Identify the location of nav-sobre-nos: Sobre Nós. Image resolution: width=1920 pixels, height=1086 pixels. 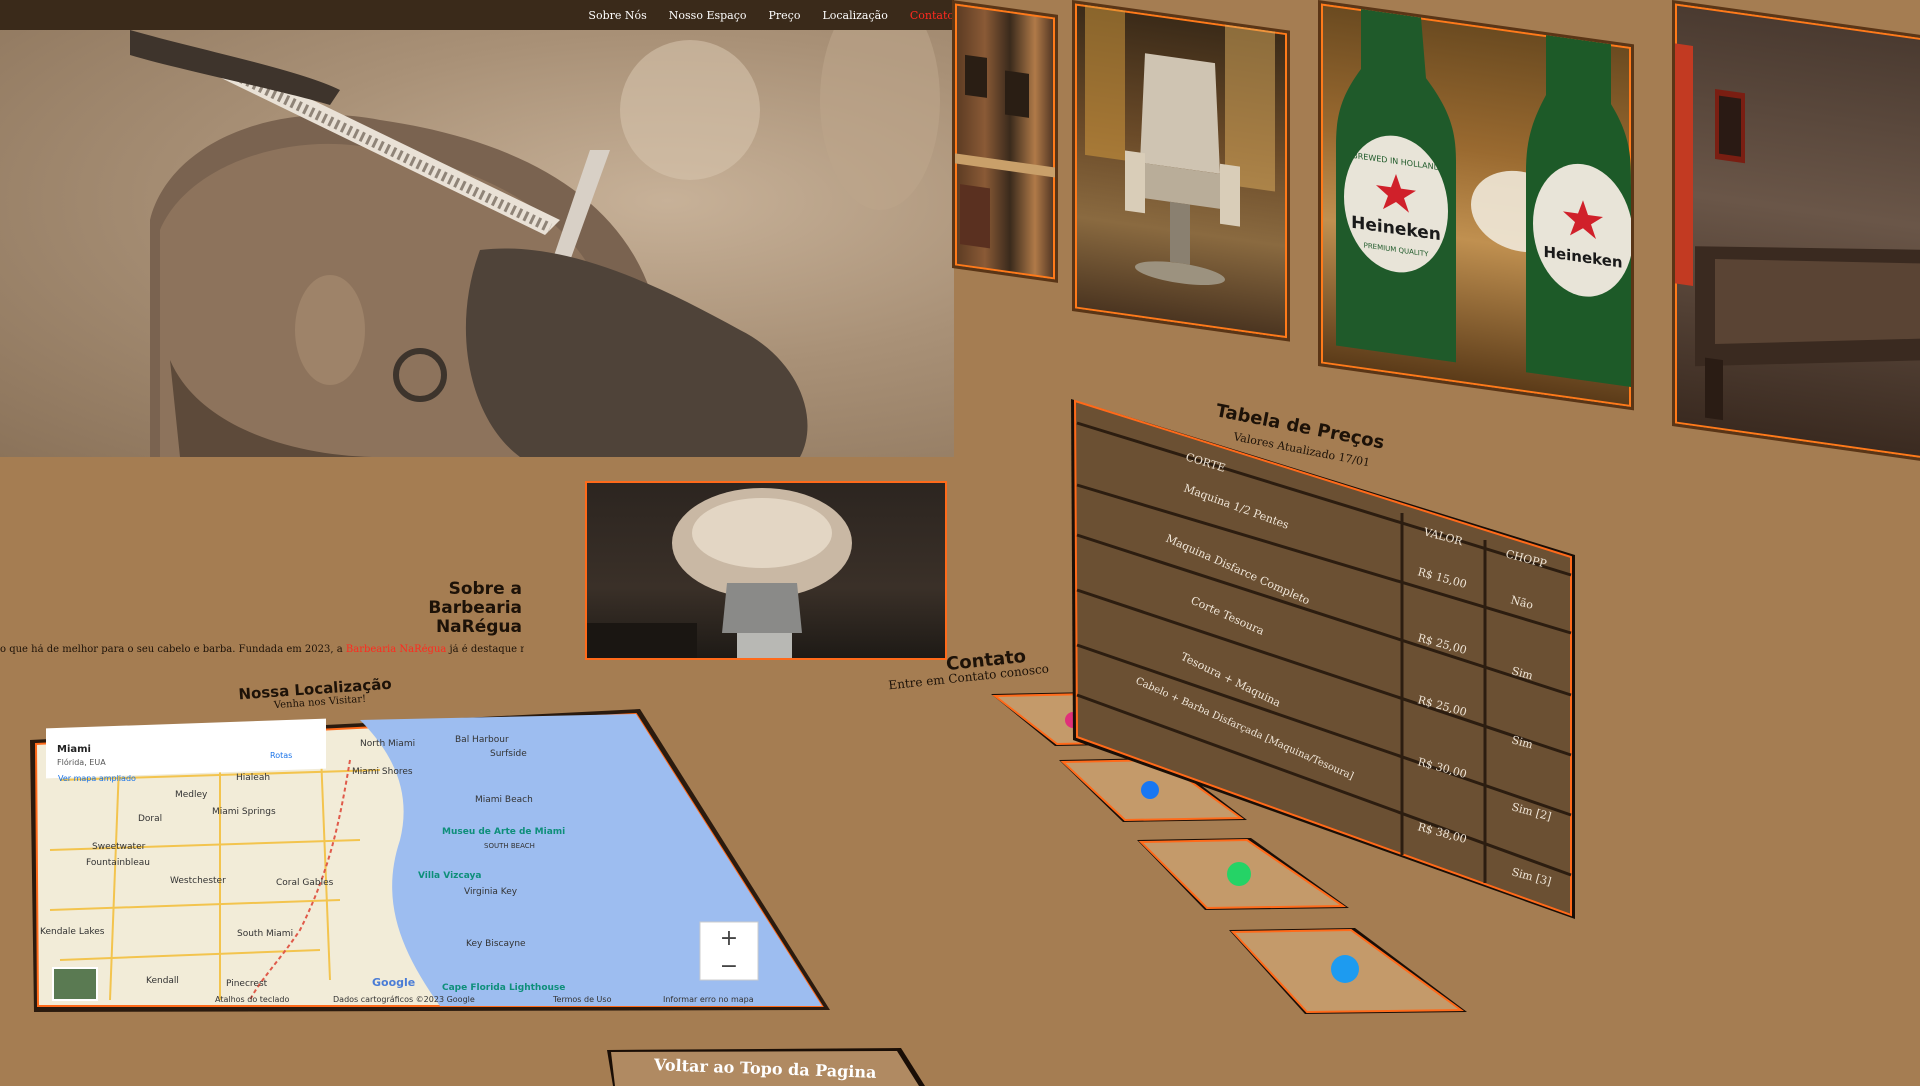
(617, 15).